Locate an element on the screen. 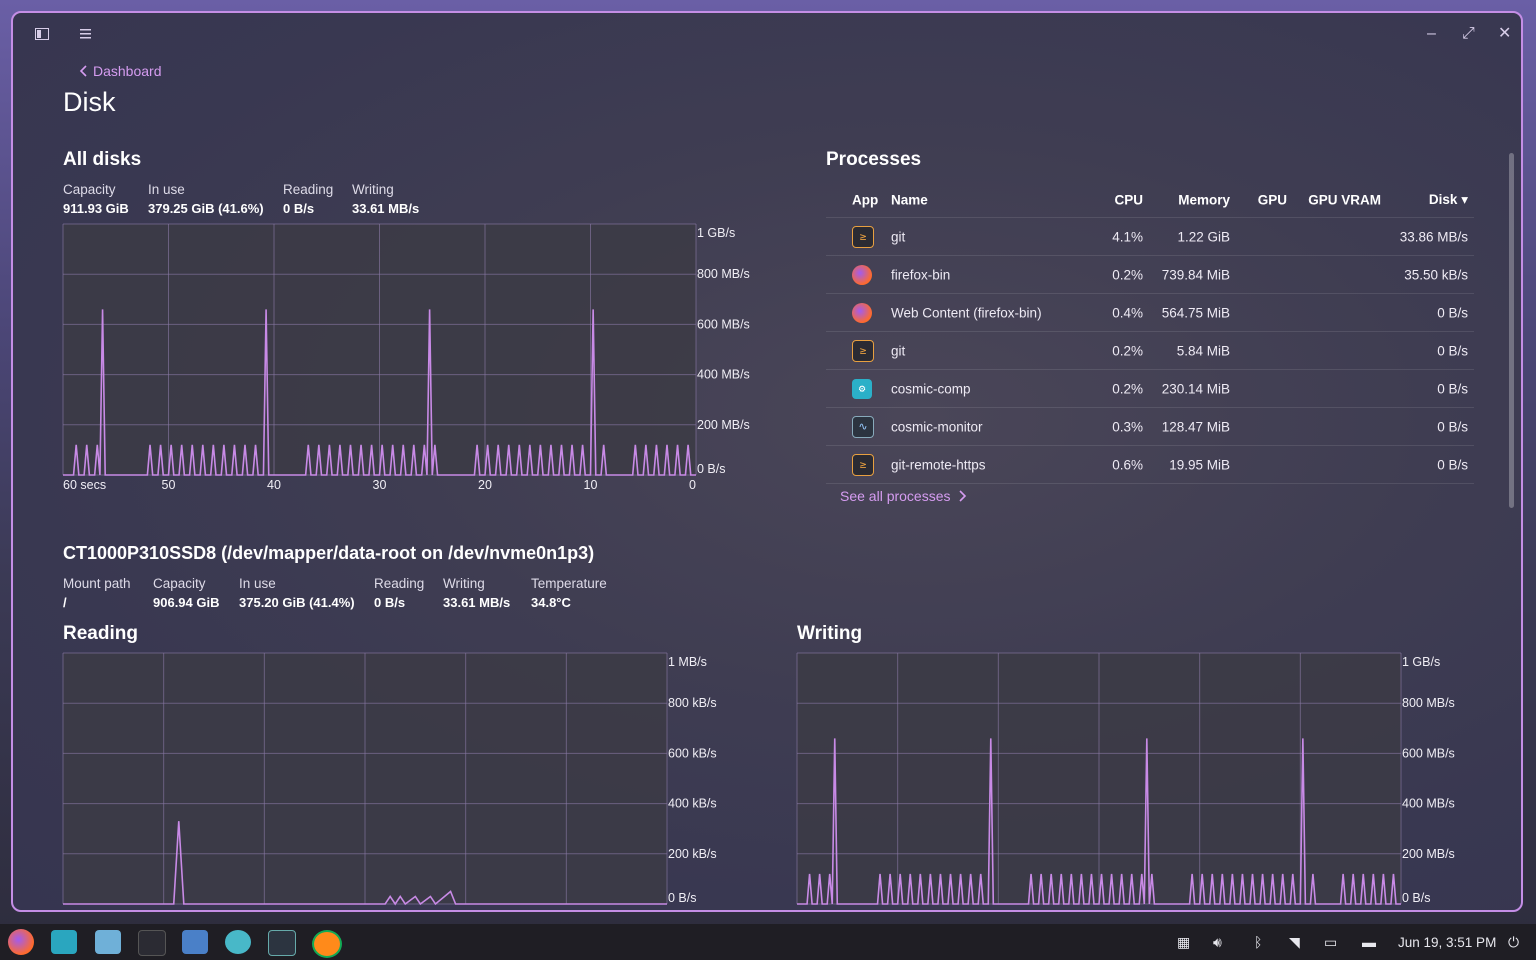  all-disks-in-use: In use 379.25 GiB (41.6%) is located at coordinates (206, 199).